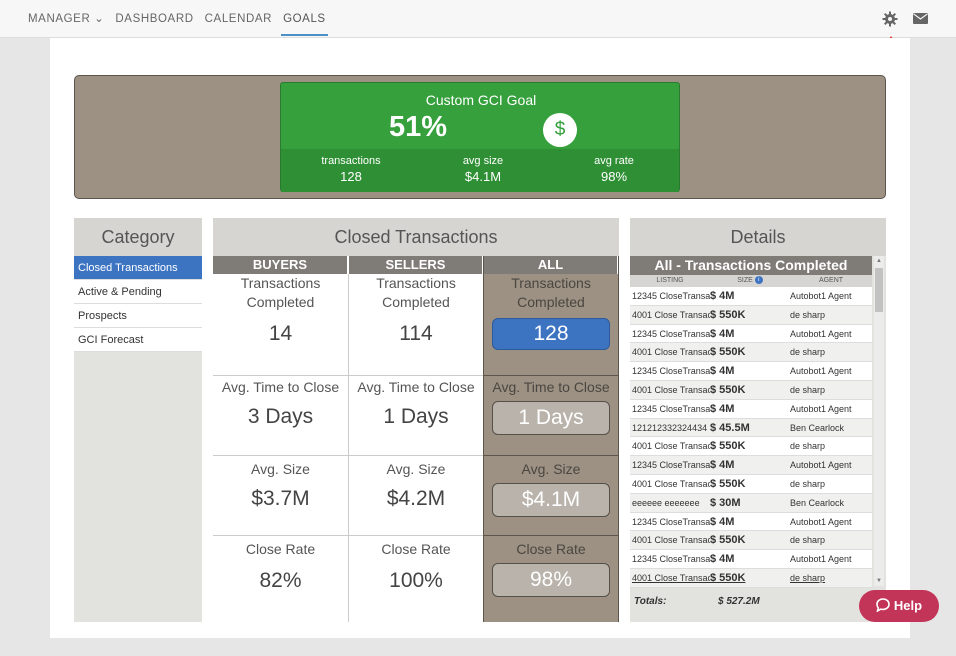  I want to click on nav-item-dashboard: DASHBOARD, so click(154, 19).